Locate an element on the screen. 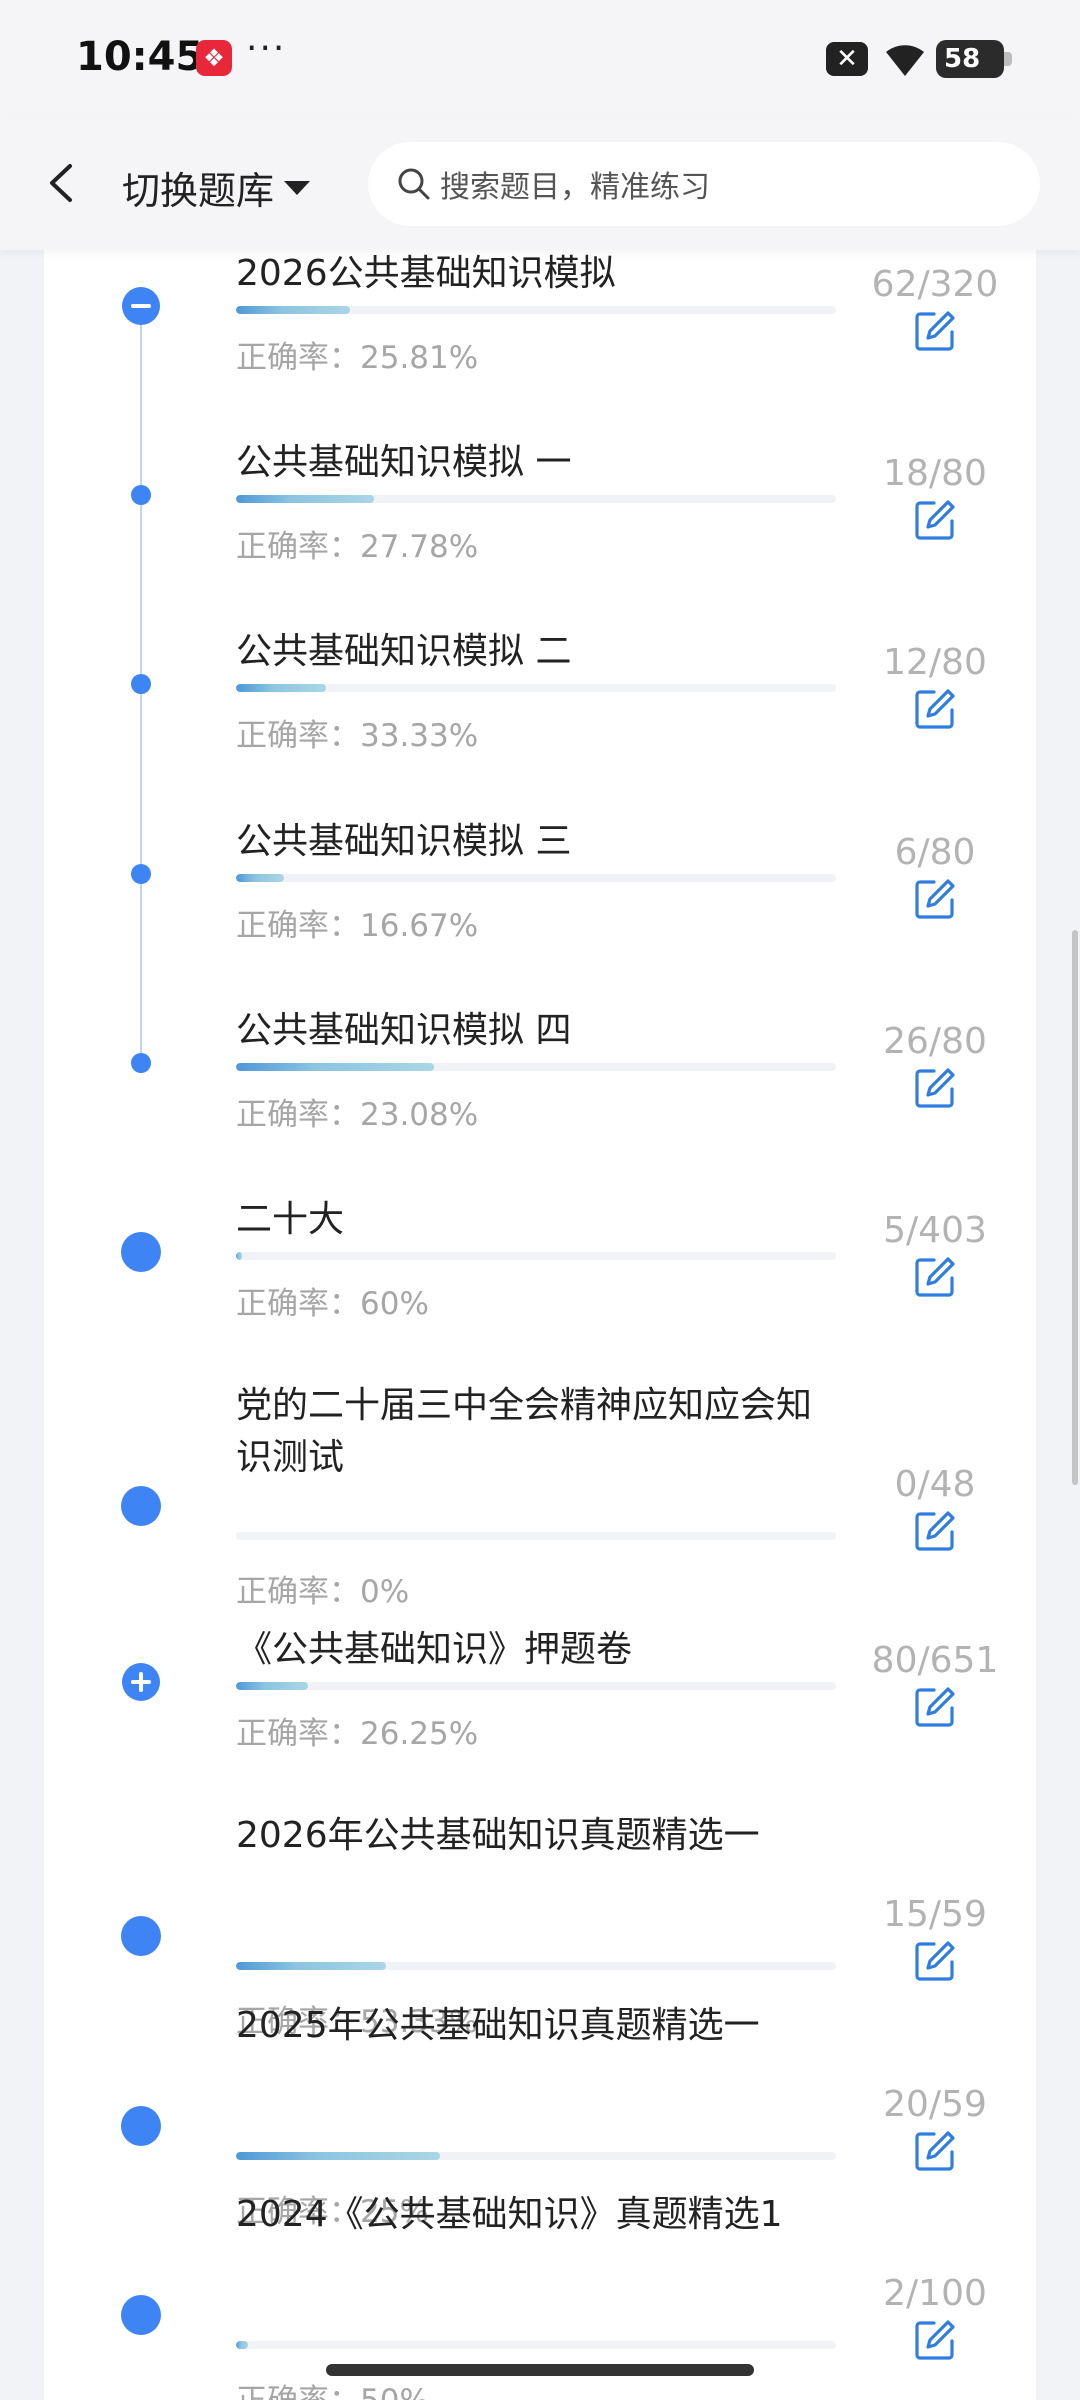 The image size is (1080, 2400). switch-label: 切换题库 is located at coordinates (198, 191).